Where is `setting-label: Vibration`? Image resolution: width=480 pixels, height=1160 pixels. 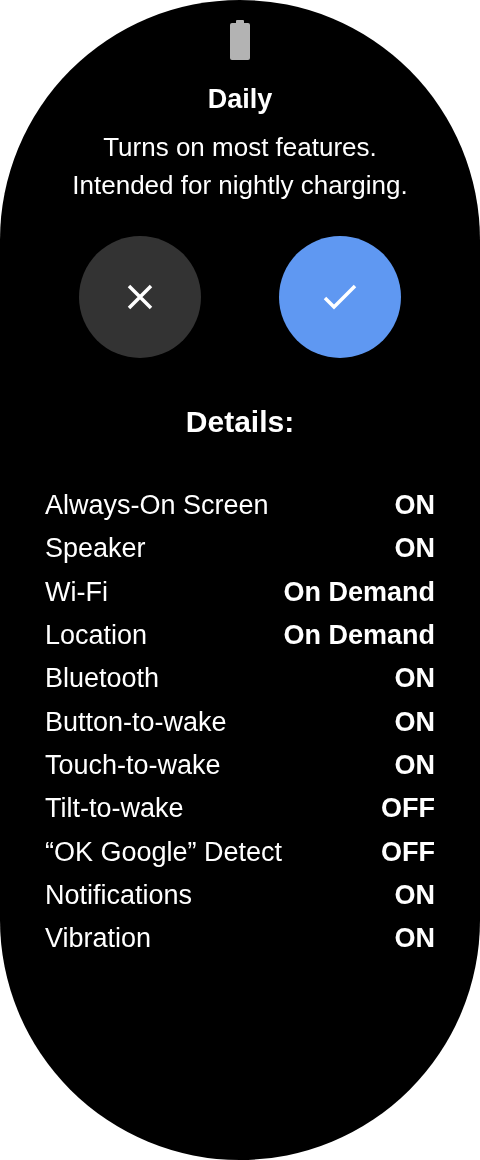
setting-label: Vibration is located at coordinates (98, 939).